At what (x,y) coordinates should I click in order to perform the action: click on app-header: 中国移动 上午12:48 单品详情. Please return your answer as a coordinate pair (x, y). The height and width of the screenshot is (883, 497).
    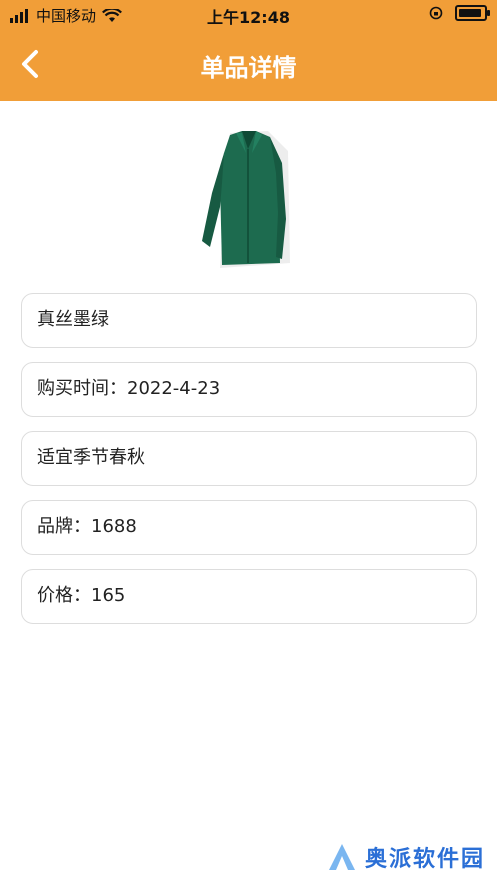
    Looking at the image, I should click on (248, 50).